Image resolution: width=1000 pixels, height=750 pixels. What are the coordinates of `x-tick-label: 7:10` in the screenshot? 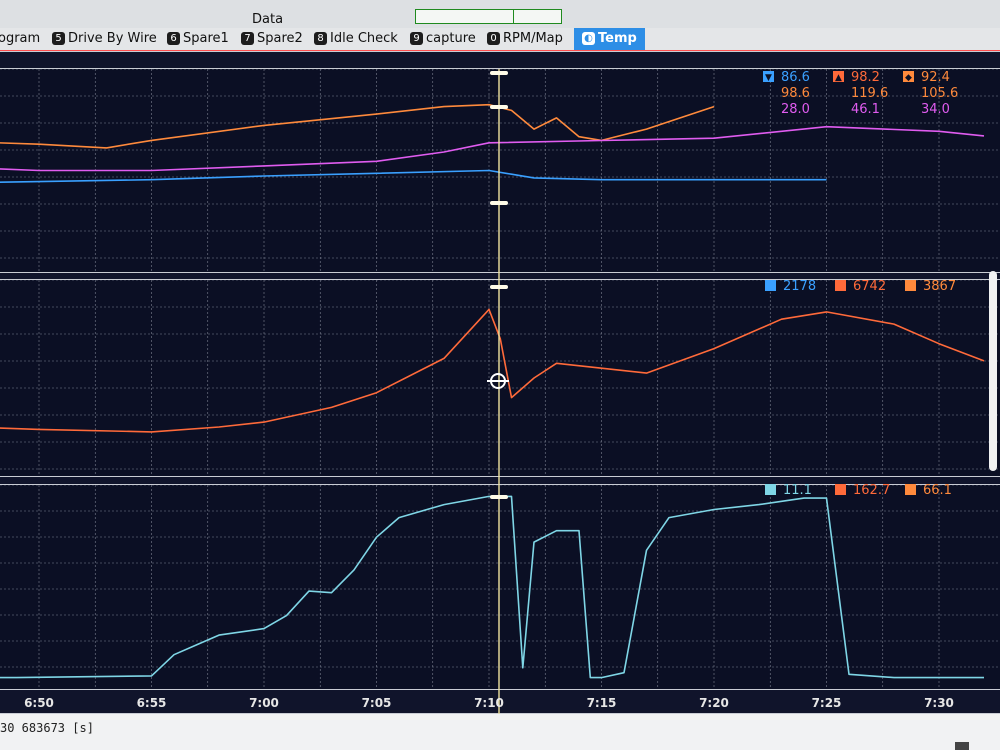 It's located at (489, 703).